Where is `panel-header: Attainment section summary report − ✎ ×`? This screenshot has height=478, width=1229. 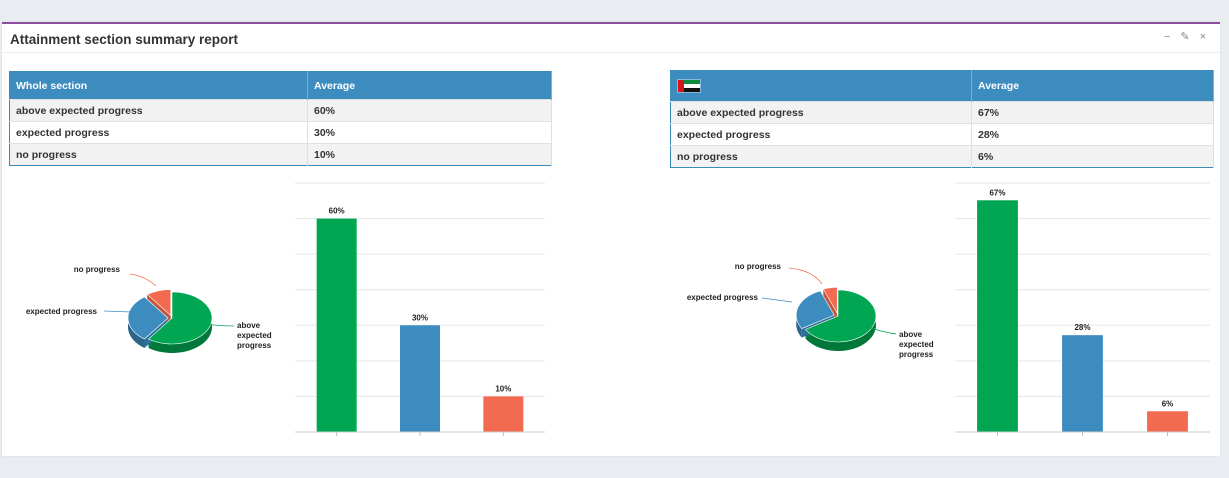 panel-header: Attainment section summary report − ✎ × is located at coordinates (611, 38).